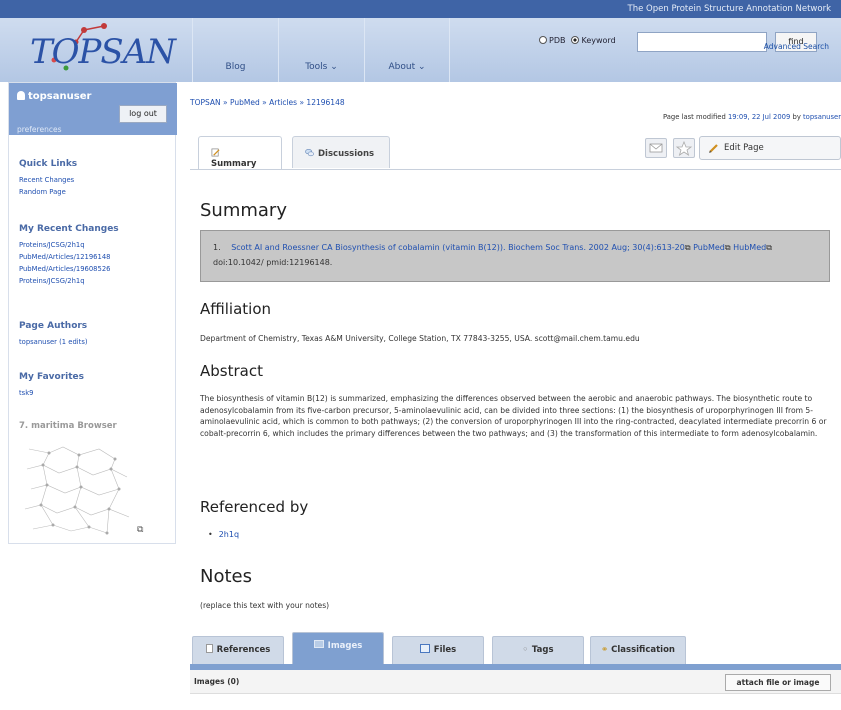  Describe the element at coordinates (54, 96) in the screenshot. I see `user-name: topsanuser` at that location.